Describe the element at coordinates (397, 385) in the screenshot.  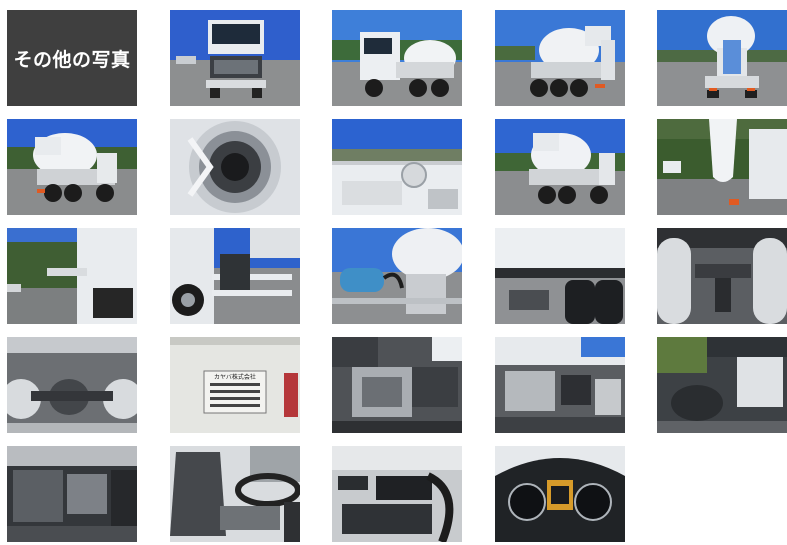
I see `thumbnail-engine-bay-view` at that location.